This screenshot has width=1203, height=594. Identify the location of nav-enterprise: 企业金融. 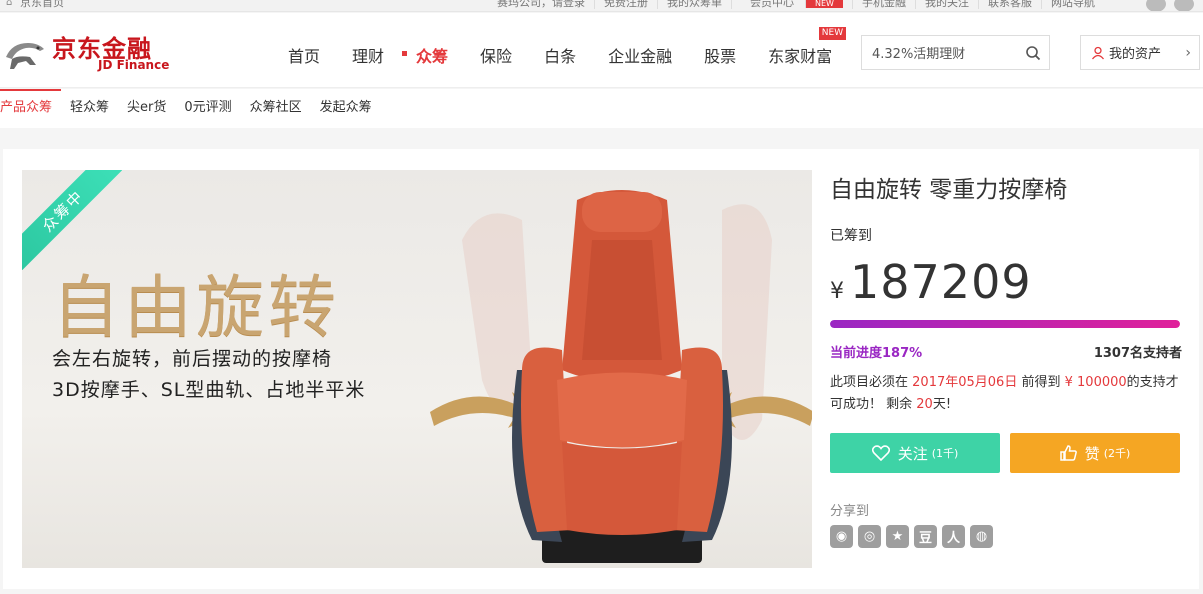
(640, 55).